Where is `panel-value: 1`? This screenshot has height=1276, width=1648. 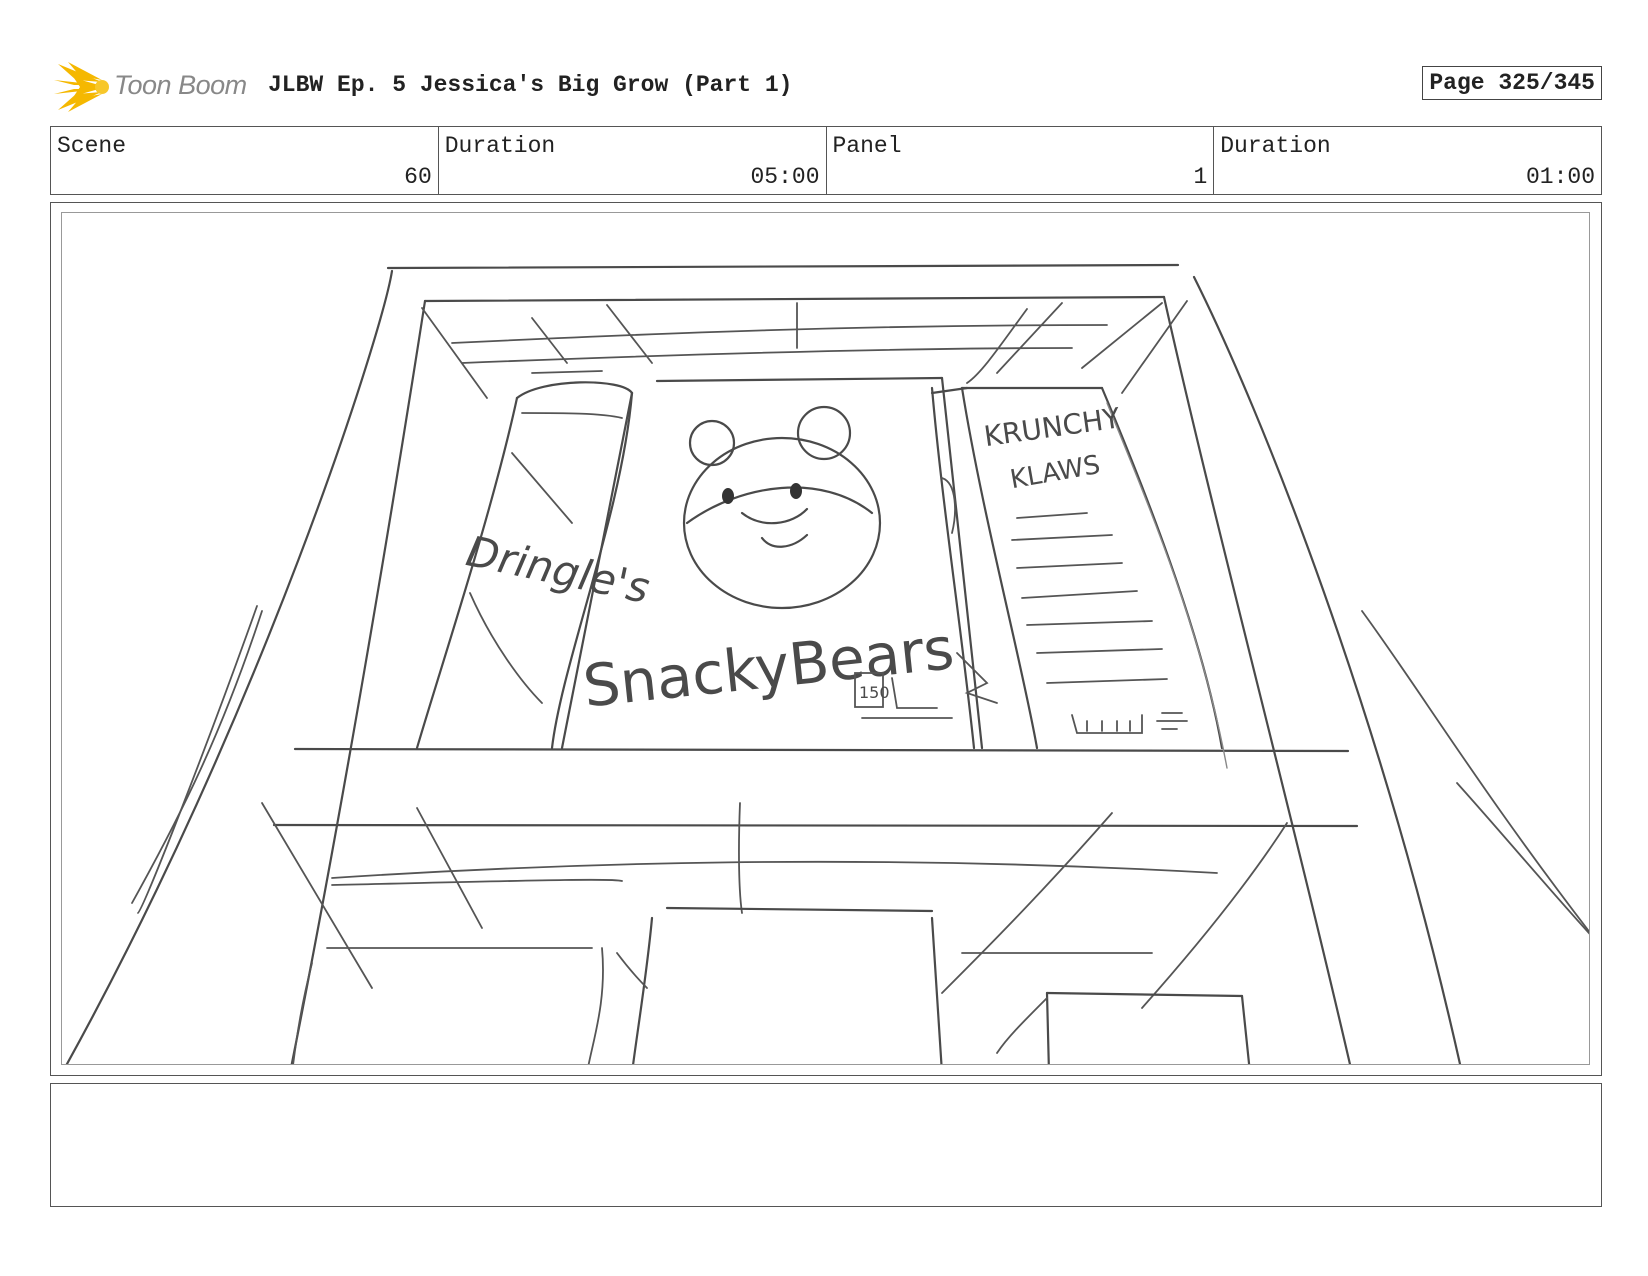 panel-value: 1 is located at coordinates (1200, 177).